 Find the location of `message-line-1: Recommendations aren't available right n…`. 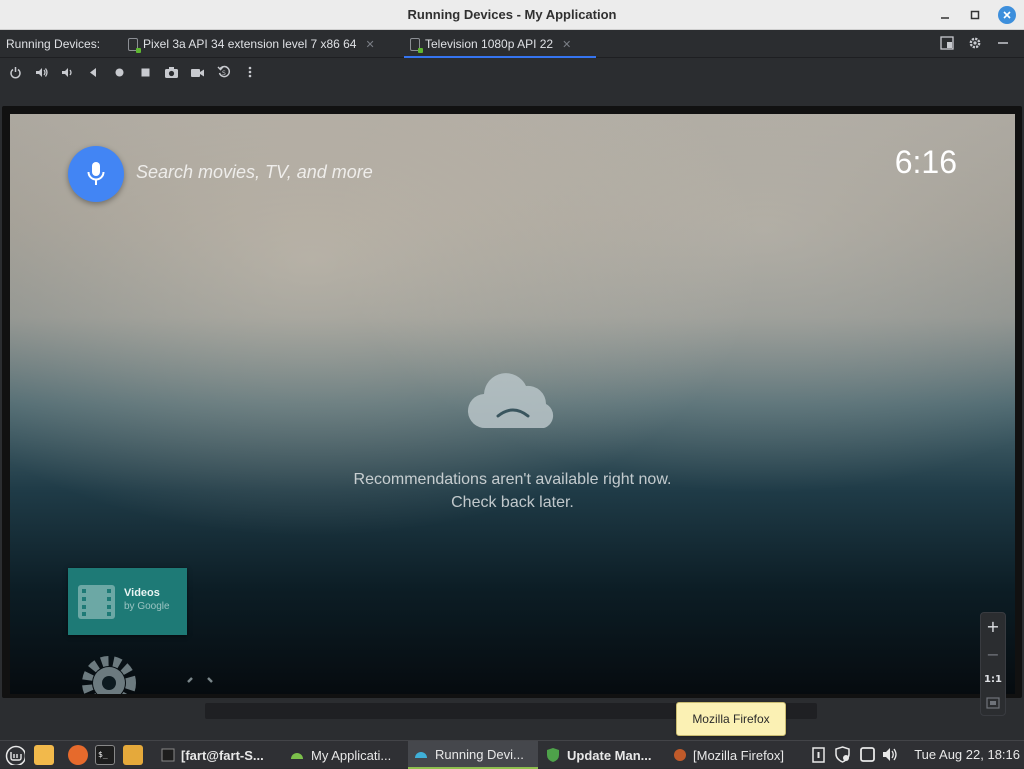

message-line-1: Recommendations aren't available right n… is located at coordinates (512, 479).